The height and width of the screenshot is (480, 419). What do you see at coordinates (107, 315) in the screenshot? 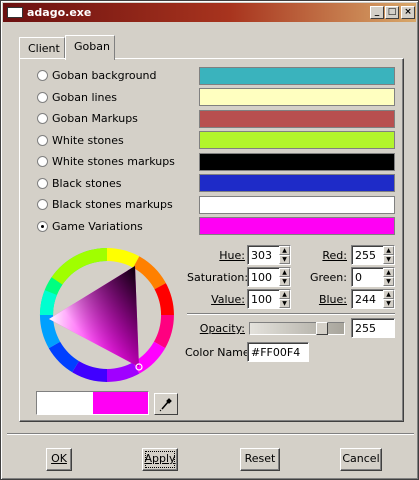
I see `color-wheel-icon` at bounding box center [107, 315].